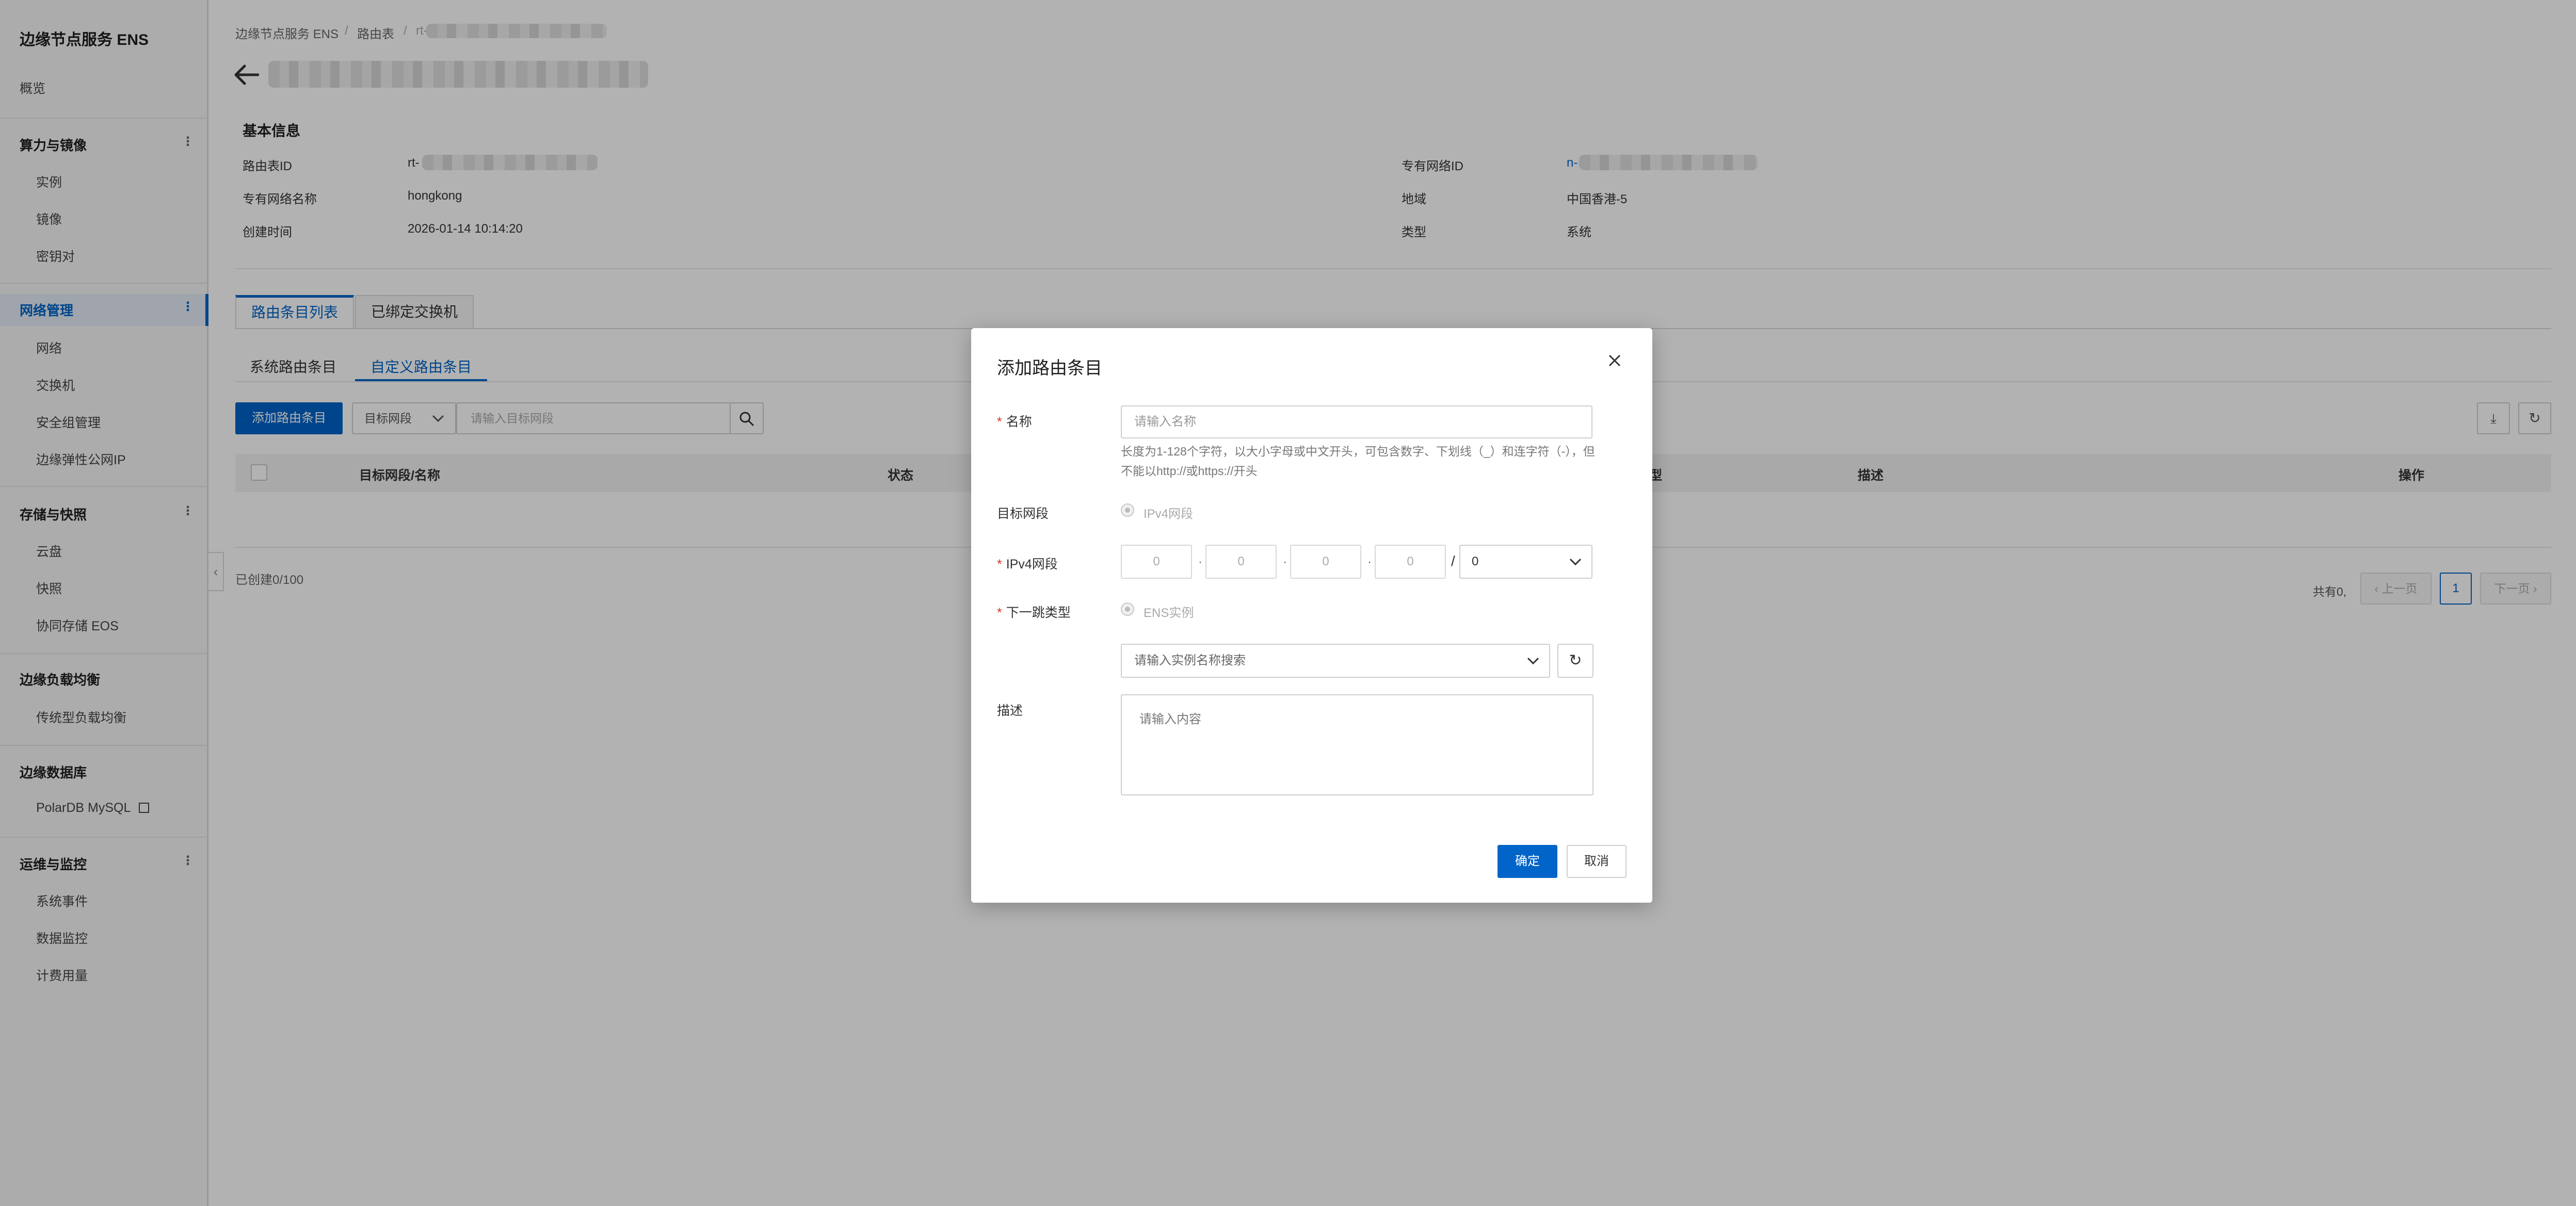 This screenshot has width=2576, height=1206. I want to click on instance-search-placeholder: 请输入实例名称搜索, so click(1190, 660).